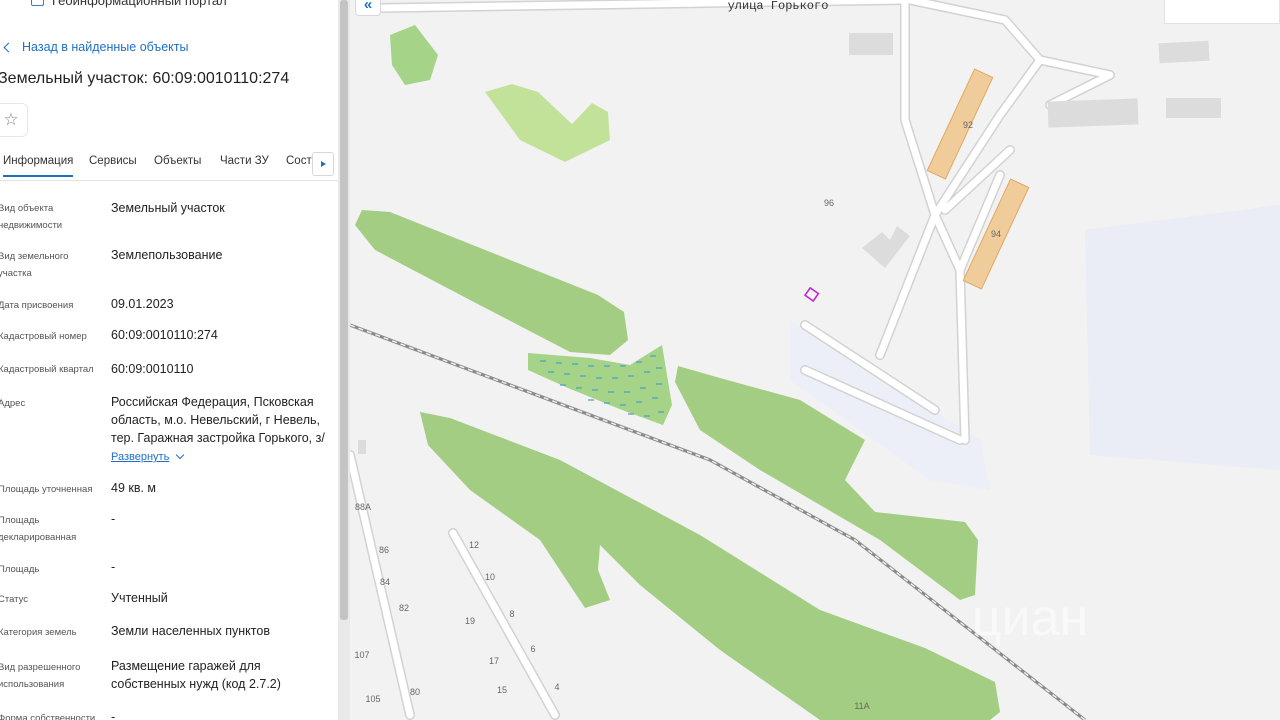  I want to click on house-number-86: 86, so click(384, 550).